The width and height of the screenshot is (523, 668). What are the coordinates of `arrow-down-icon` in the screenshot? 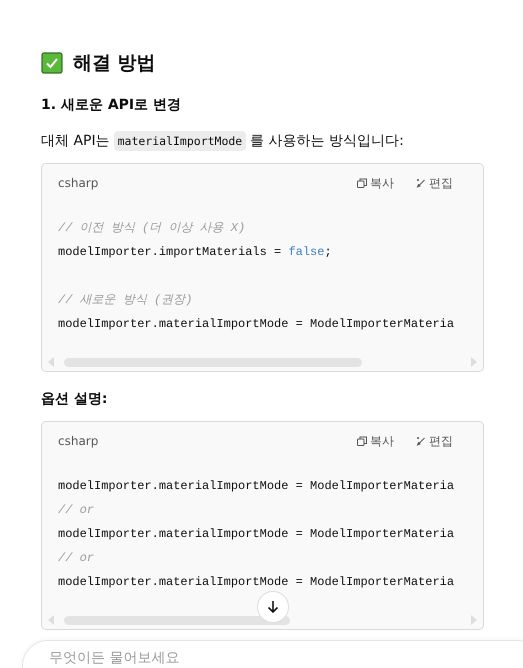 It's located at (273, 607).